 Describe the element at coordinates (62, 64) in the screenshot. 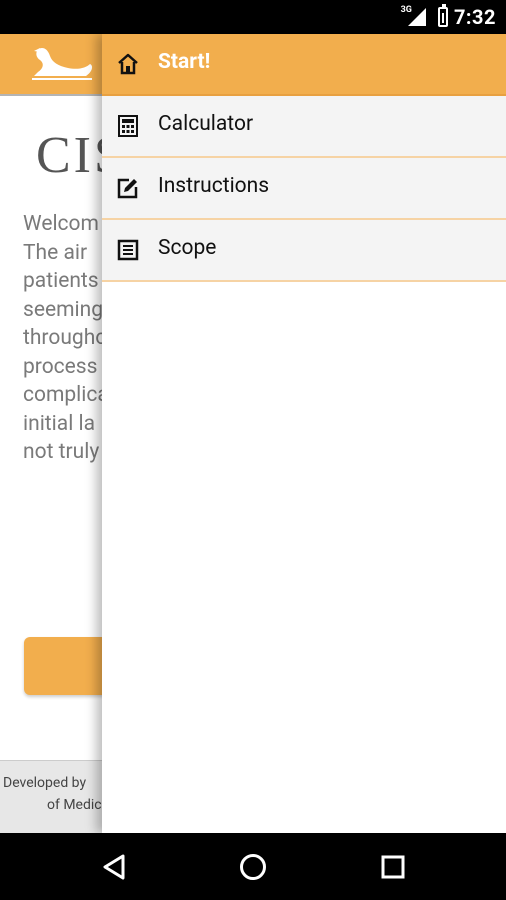

I see `swan-logo-icon` at that location.